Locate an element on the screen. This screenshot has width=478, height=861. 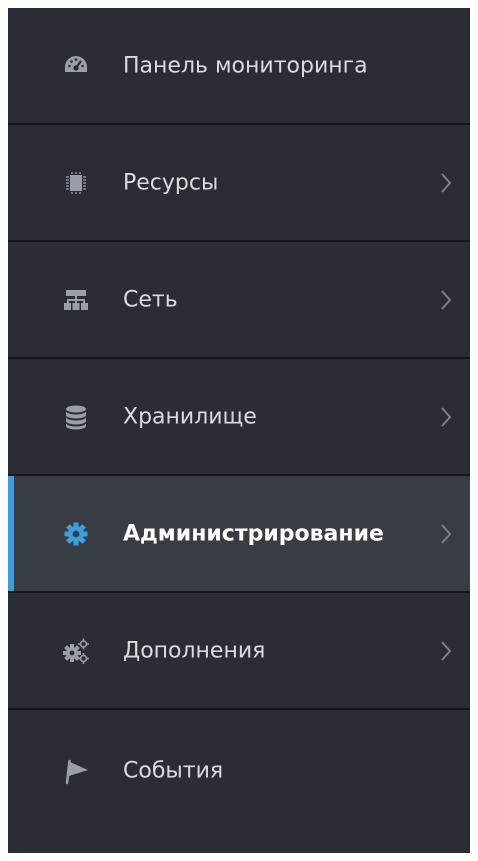
sidebar-item-administration: Администрирование is located at coordinates (239, 534).